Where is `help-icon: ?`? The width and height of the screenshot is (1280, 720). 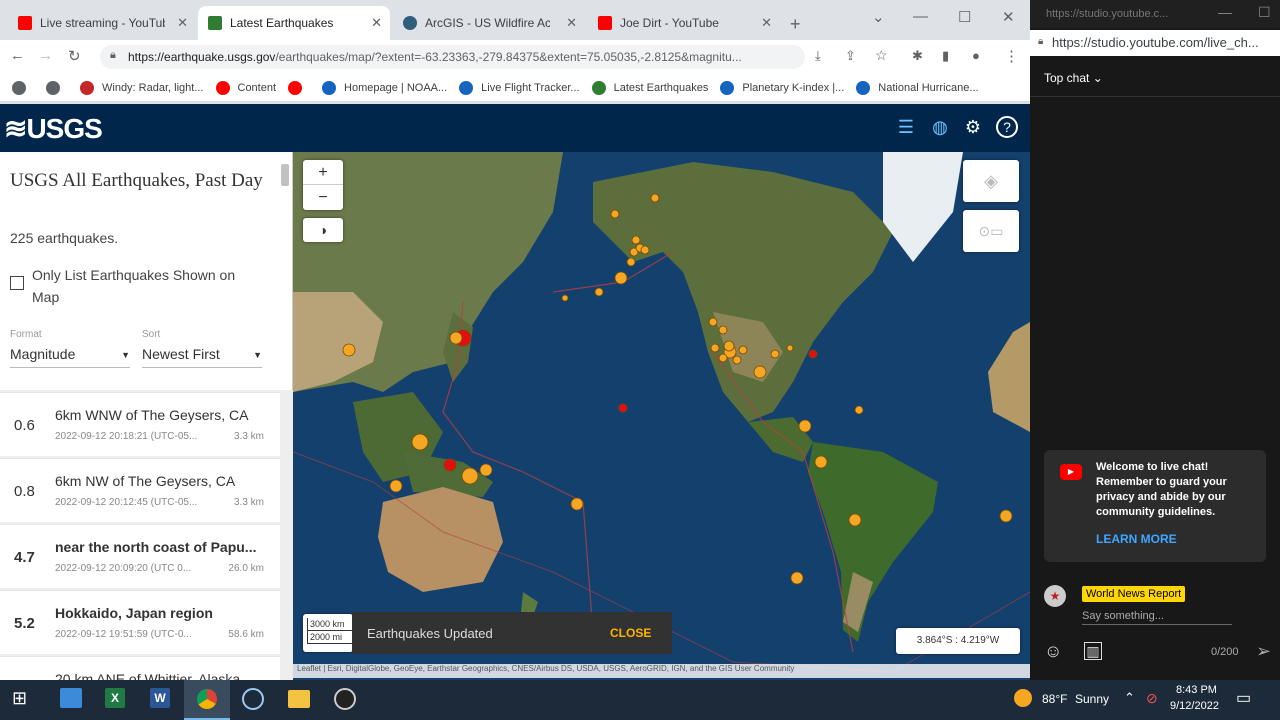 help-icon: ? is located at coordinates (1007, 127).